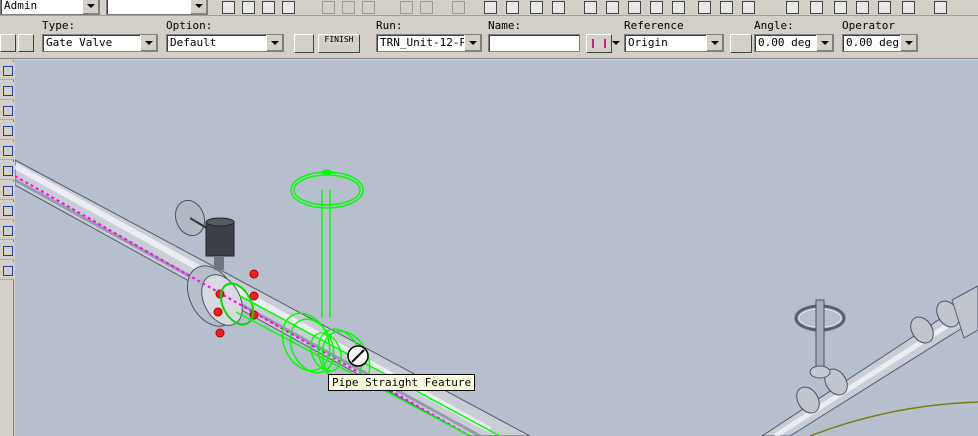 This screenshot has height=436, width=978. I want to click on angle-value: 0.00 deg, so click(784, 42).